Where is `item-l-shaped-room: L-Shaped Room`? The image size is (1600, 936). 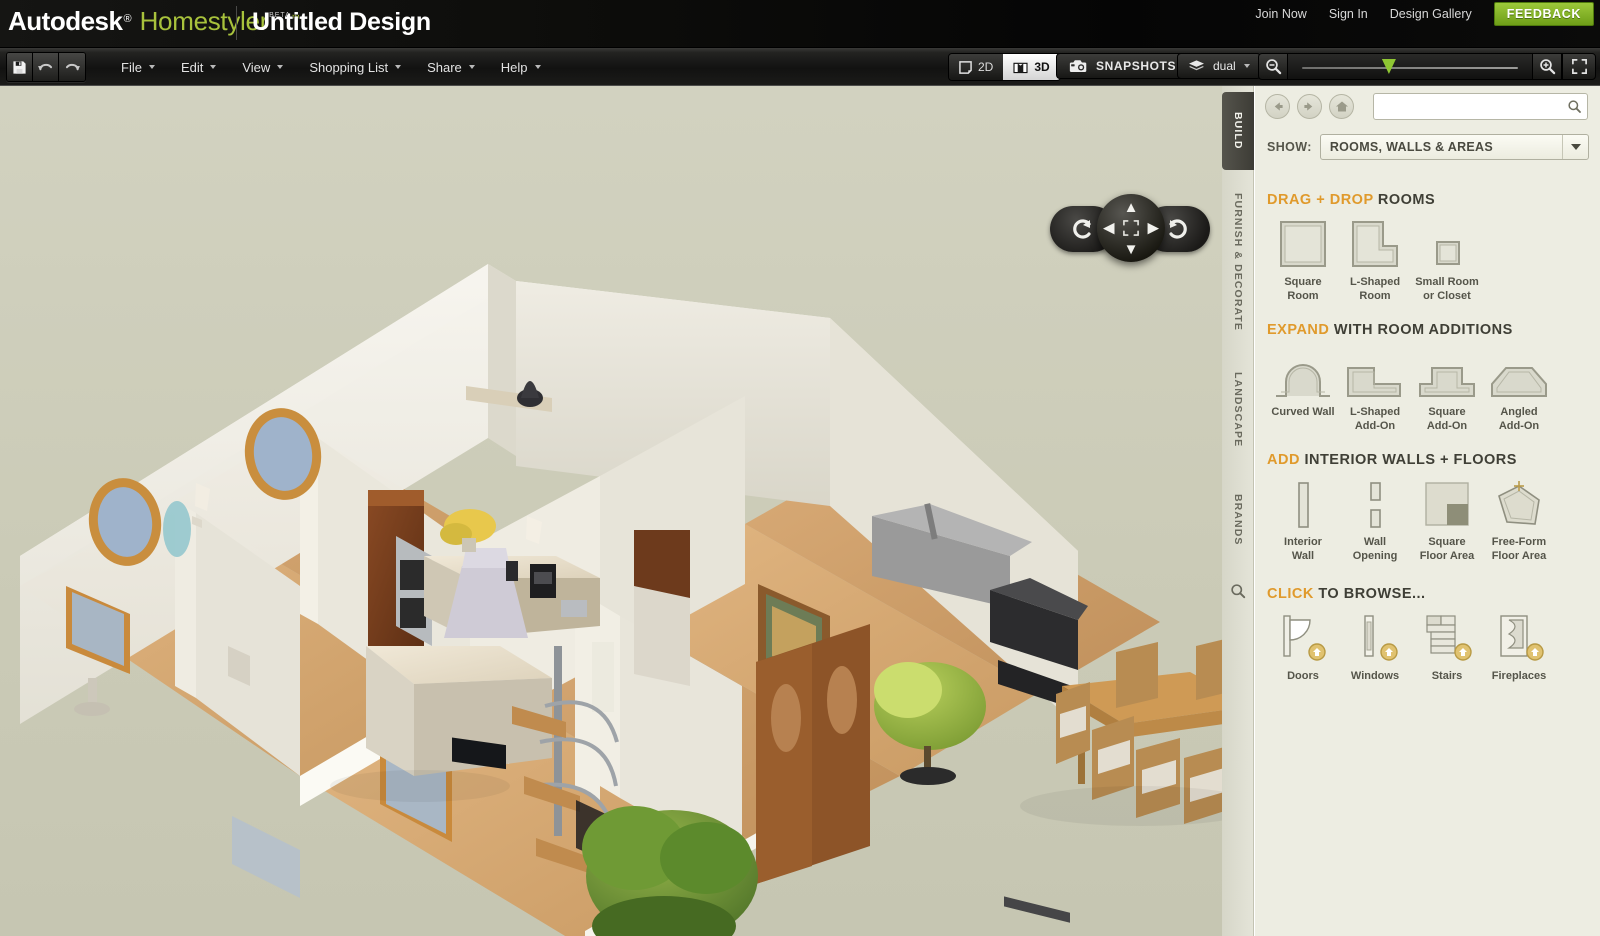 item-l-shaped-room: L-Shaped Room is located at coordinates (1375, 261).